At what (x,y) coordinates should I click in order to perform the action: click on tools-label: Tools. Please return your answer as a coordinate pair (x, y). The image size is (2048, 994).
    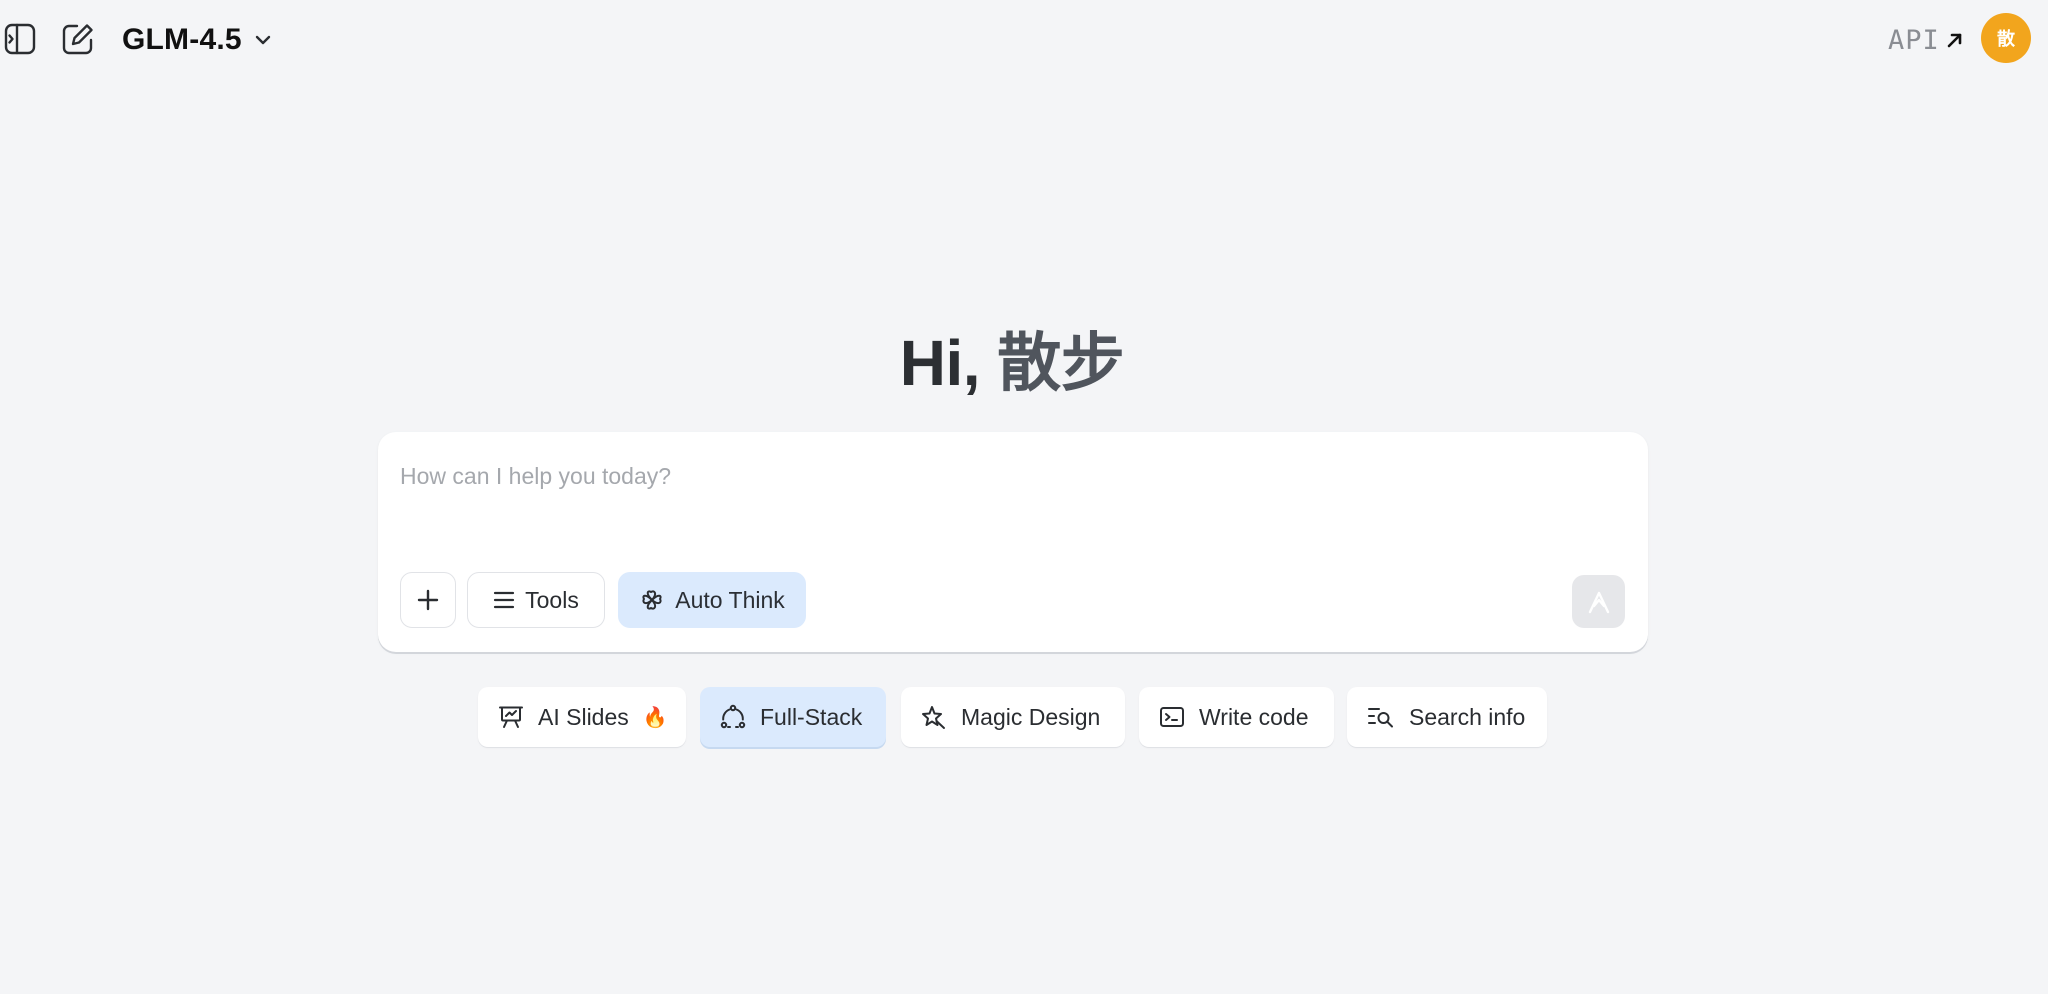
    Looking at the image, I should click on (552, 599).